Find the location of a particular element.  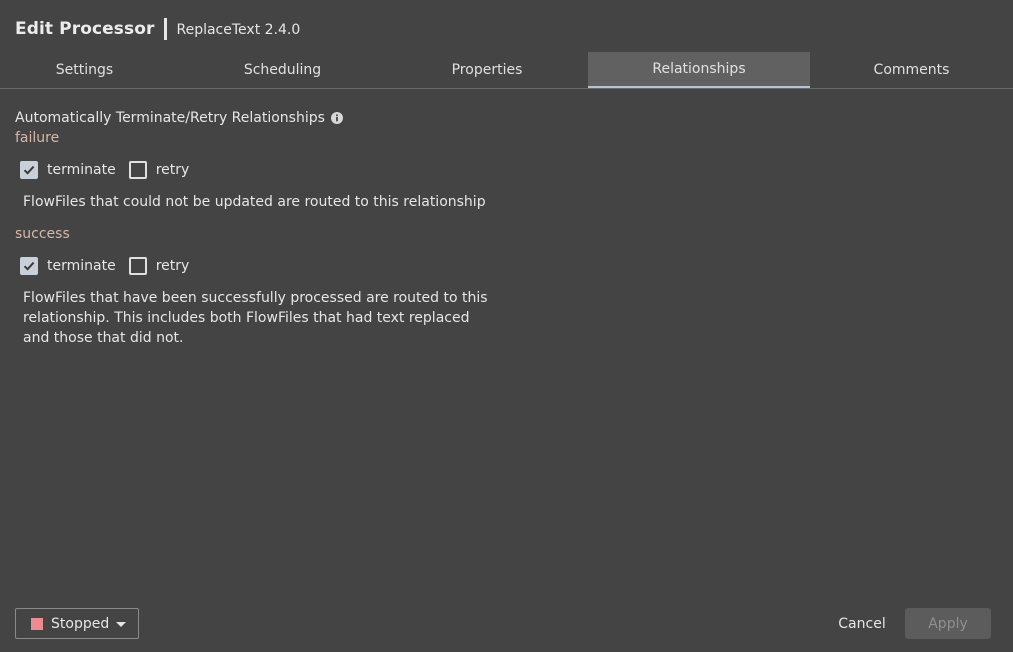

failure-retry-label: retry is located at coordinates (172, 170).